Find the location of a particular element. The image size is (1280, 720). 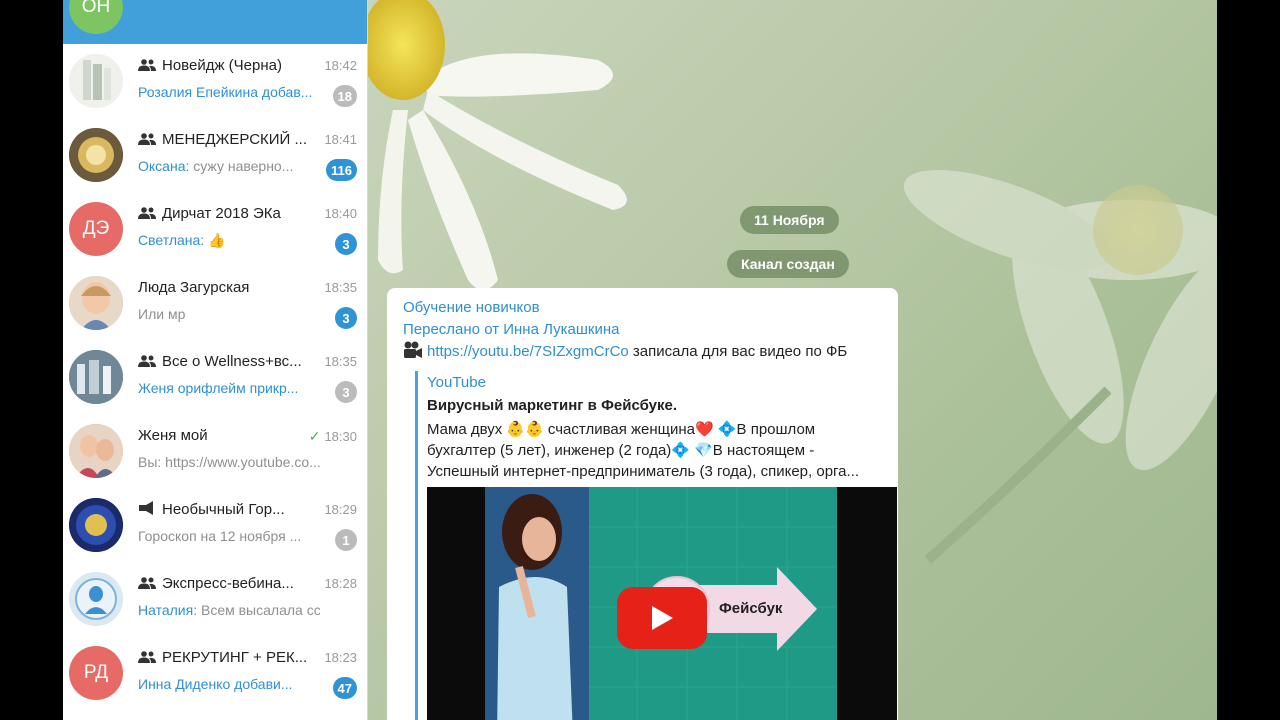

message-link: https://youtu.be/7SIZxgmCrCo is located at coordinates (528, 351).